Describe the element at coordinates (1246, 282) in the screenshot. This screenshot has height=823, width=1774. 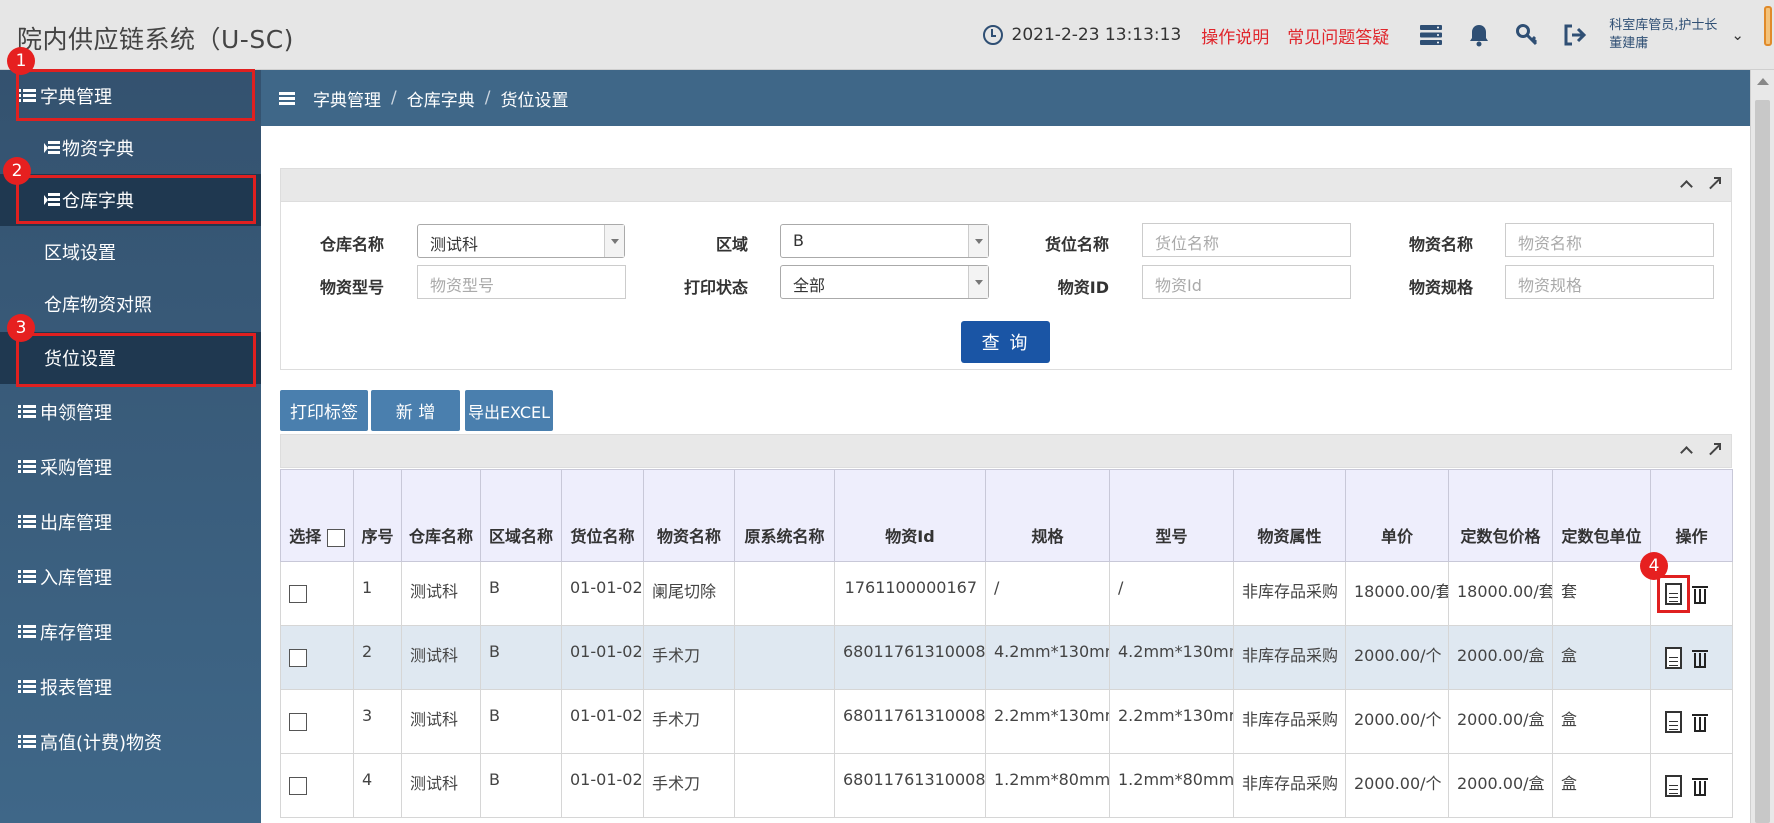
I see `material-id-input: 物资Id` at that location.